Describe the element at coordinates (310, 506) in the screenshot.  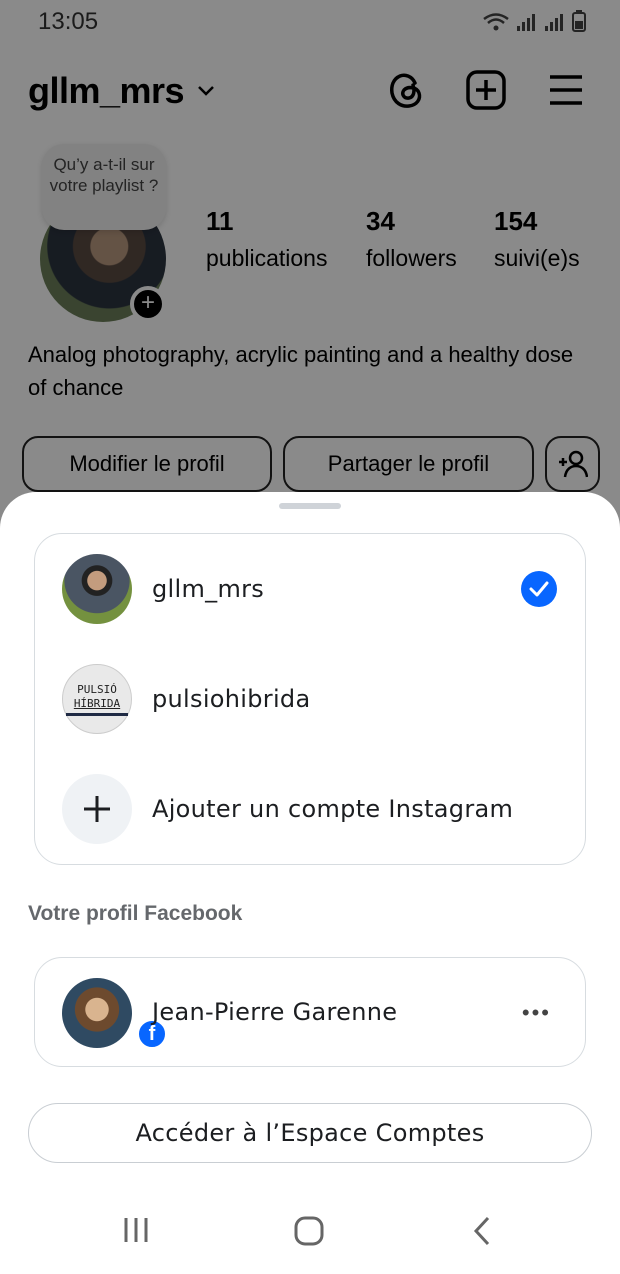
I see `drag-handle` at that location.